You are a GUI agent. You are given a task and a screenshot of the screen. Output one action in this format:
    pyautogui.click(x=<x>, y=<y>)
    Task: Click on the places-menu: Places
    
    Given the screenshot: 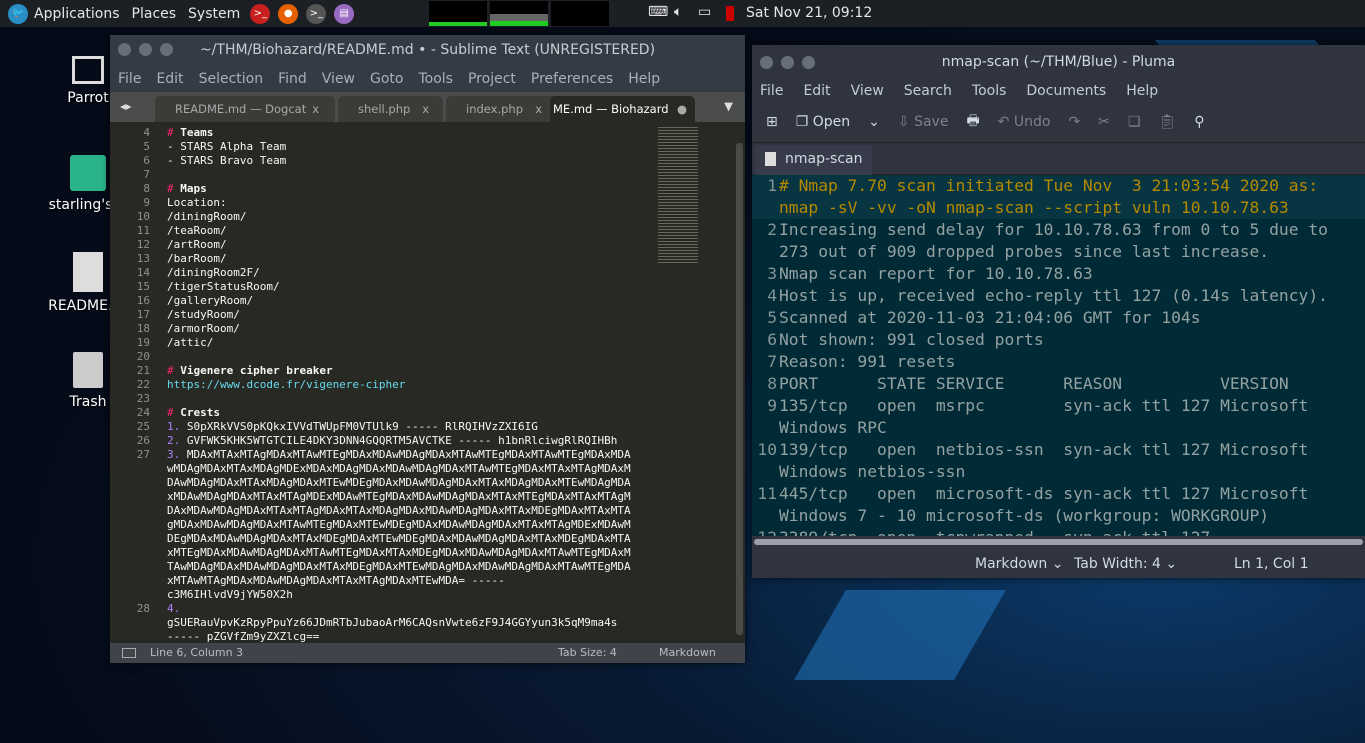 What is the action you would take?
    pyautogui.click(x=154, y=14)
    